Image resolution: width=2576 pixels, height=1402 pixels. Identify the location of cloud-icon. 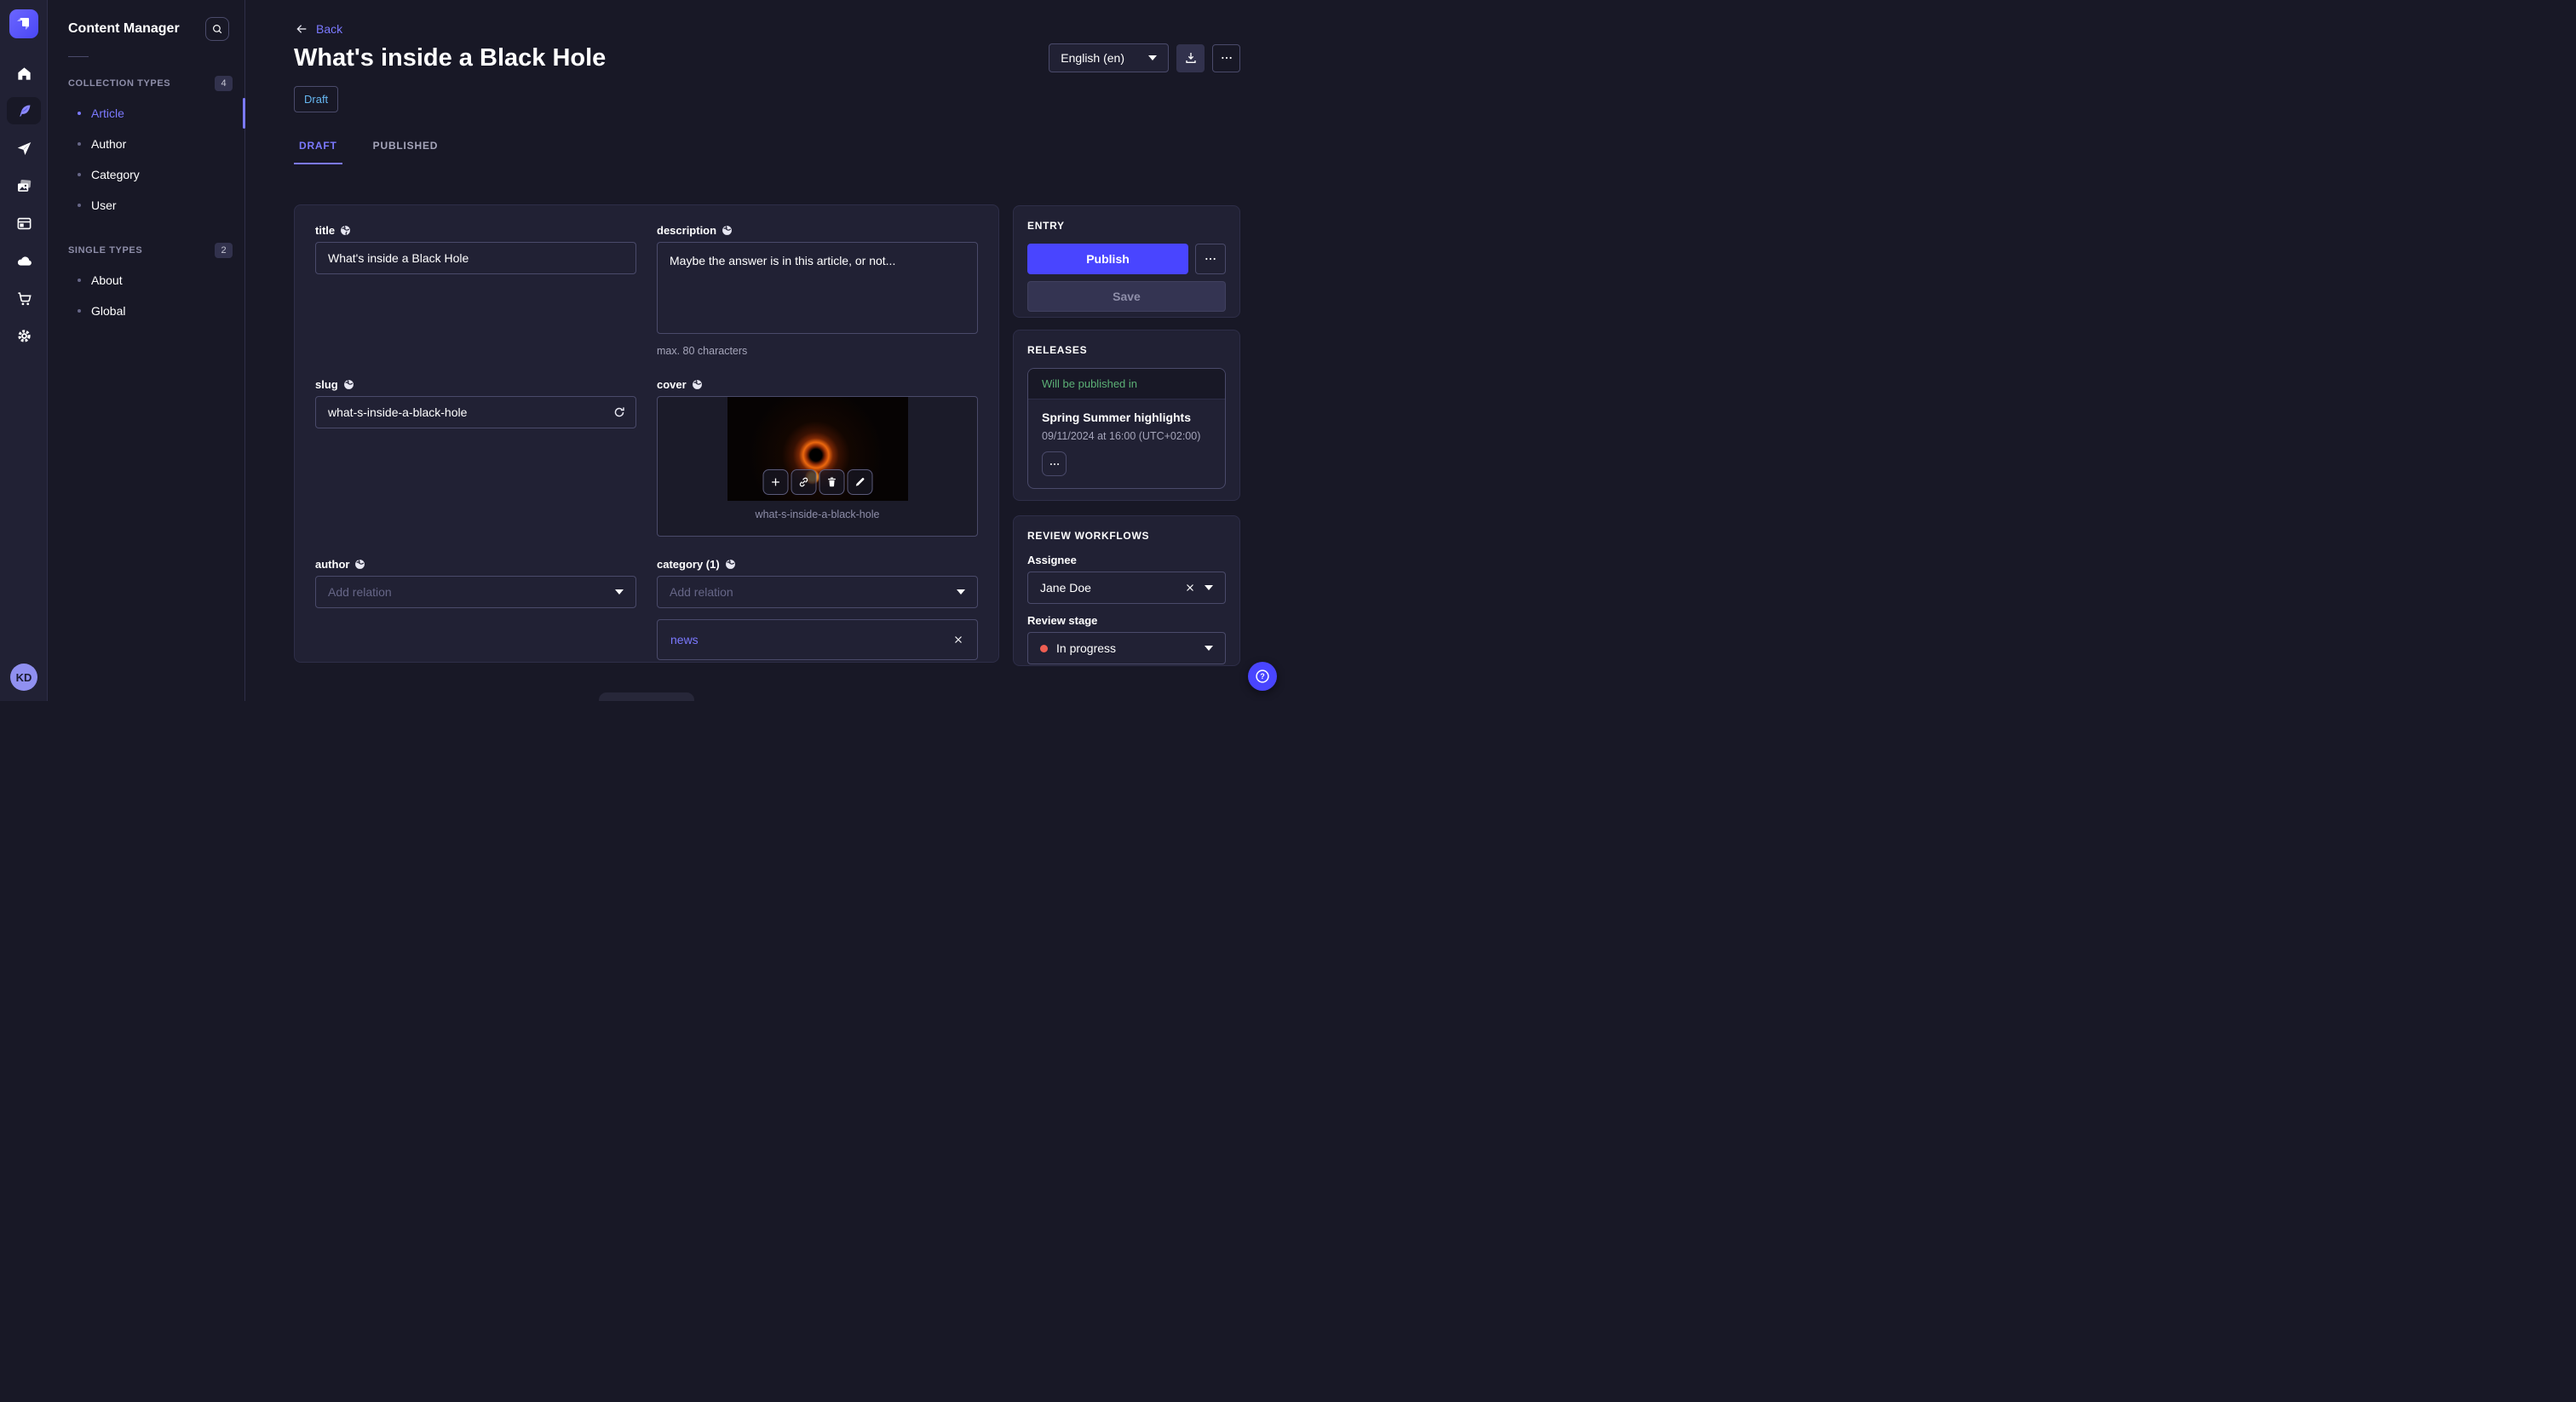
(24, 261).